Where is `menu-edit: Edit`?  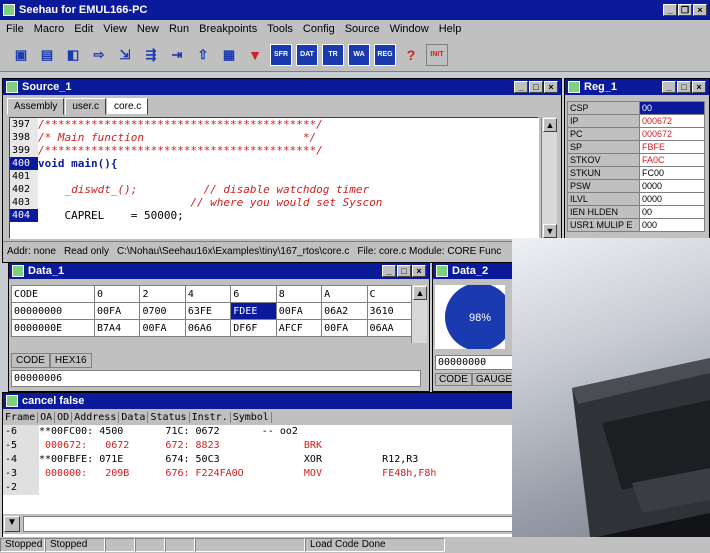
menu-edit: Edit is located at coordinates (83, 29).